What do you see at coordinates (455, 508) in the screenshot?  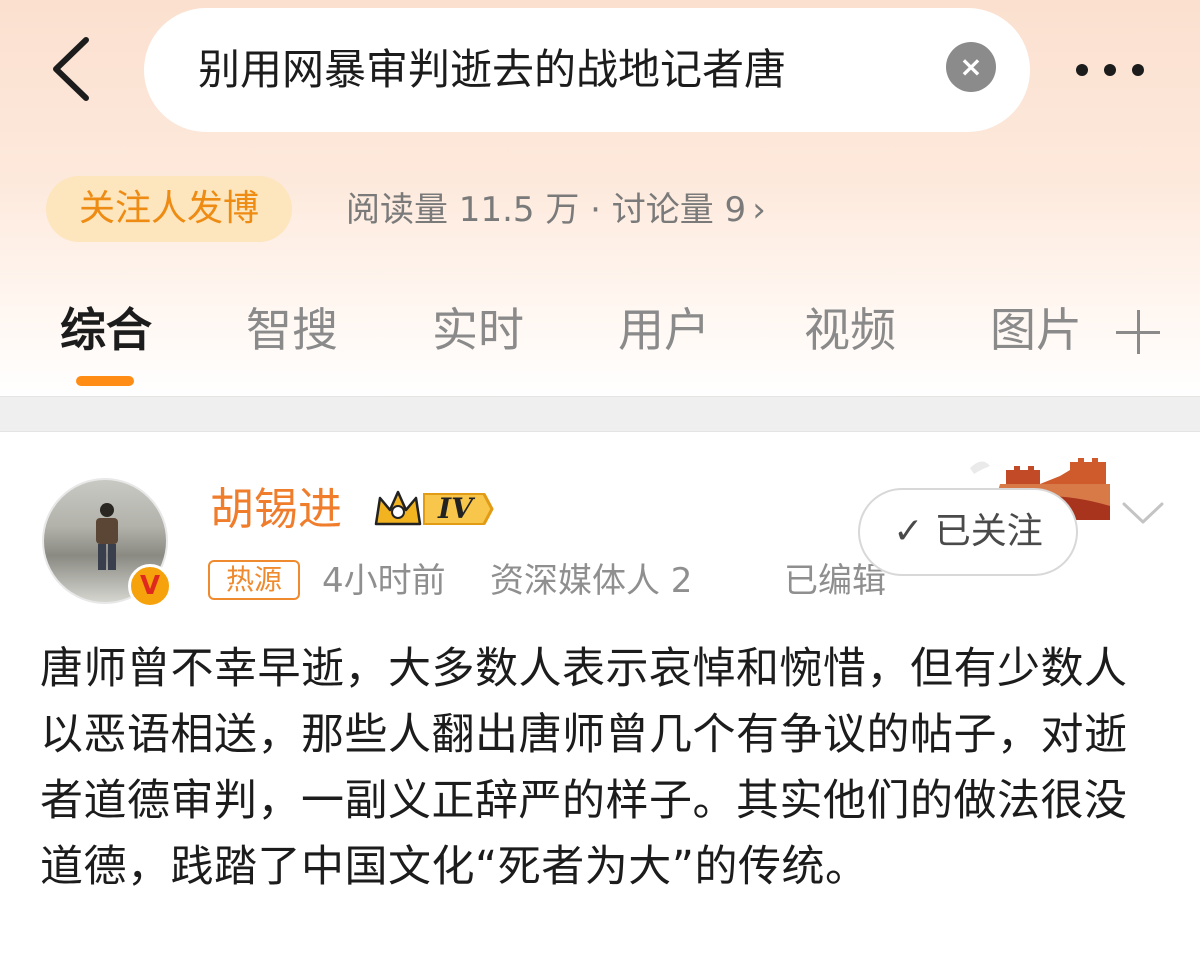 I see `level-badge-text: IV` at bounding box center [455, 508].